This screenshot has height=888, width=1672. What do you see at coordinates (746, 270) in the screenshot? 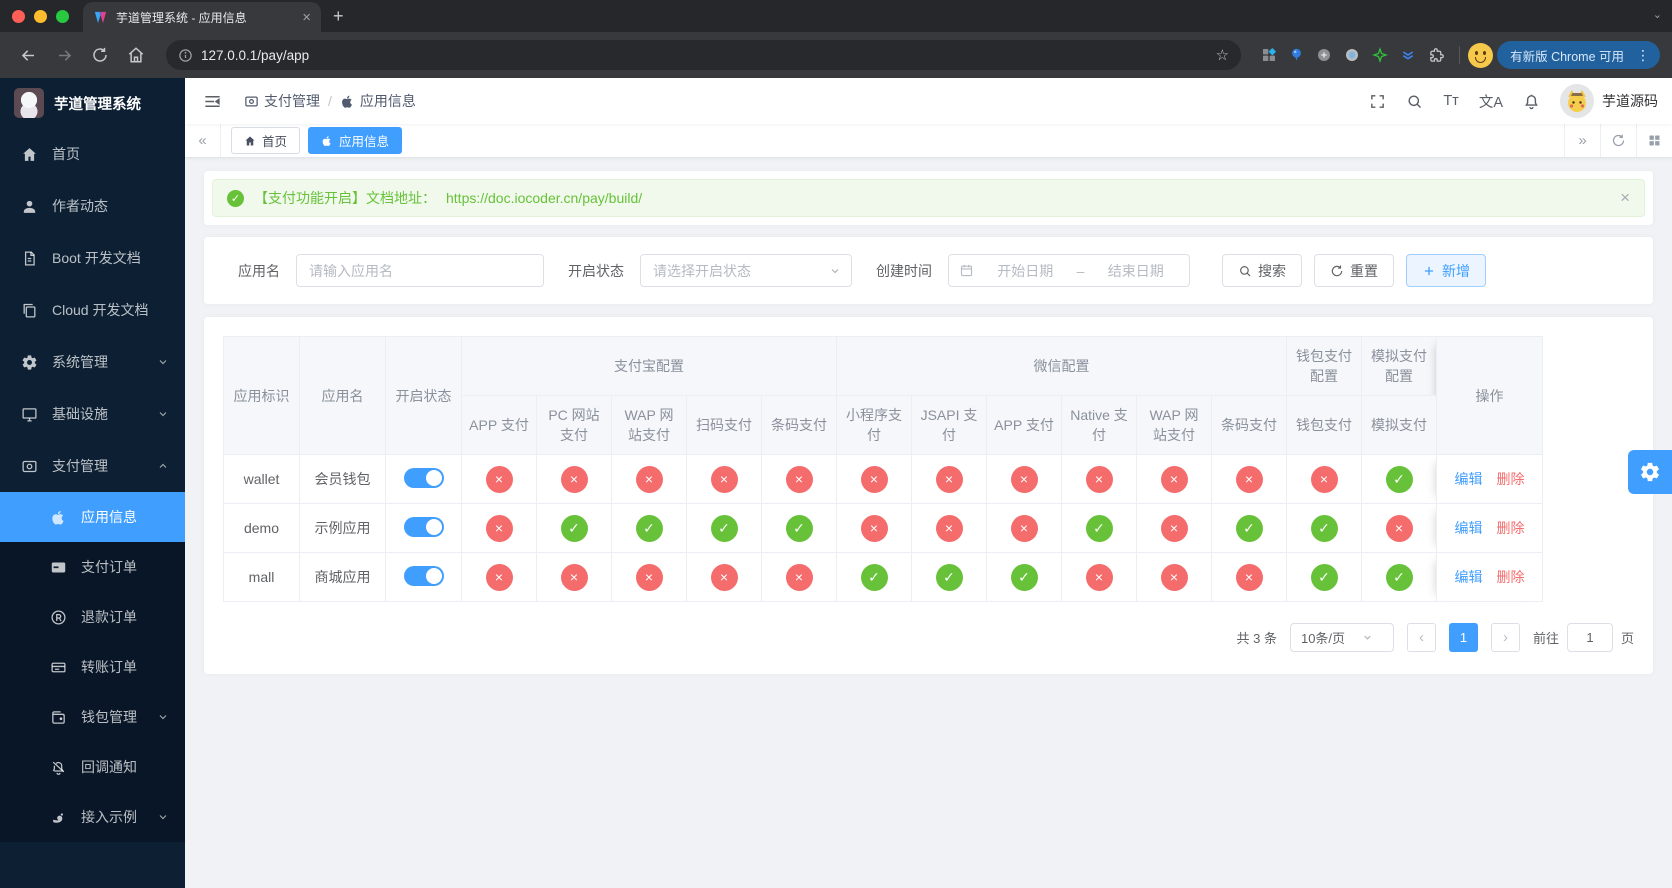
I see `status-select: 请选择开启状态` at bounding box center [746, 270].